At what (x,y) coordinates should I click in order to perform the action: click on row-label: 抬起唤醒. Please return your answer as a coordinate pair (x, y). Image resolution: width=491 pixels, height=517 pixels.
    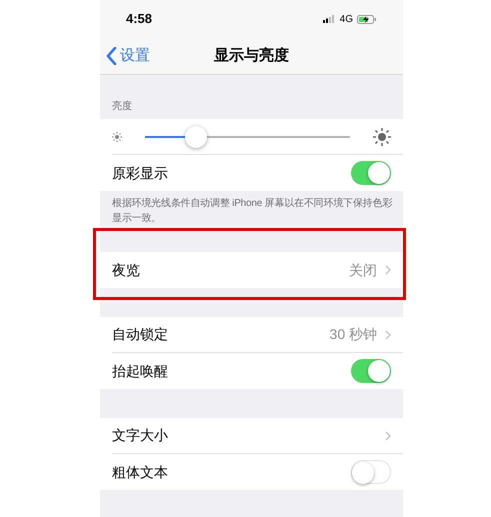
    Looking at the image, I should click on (140, 371).